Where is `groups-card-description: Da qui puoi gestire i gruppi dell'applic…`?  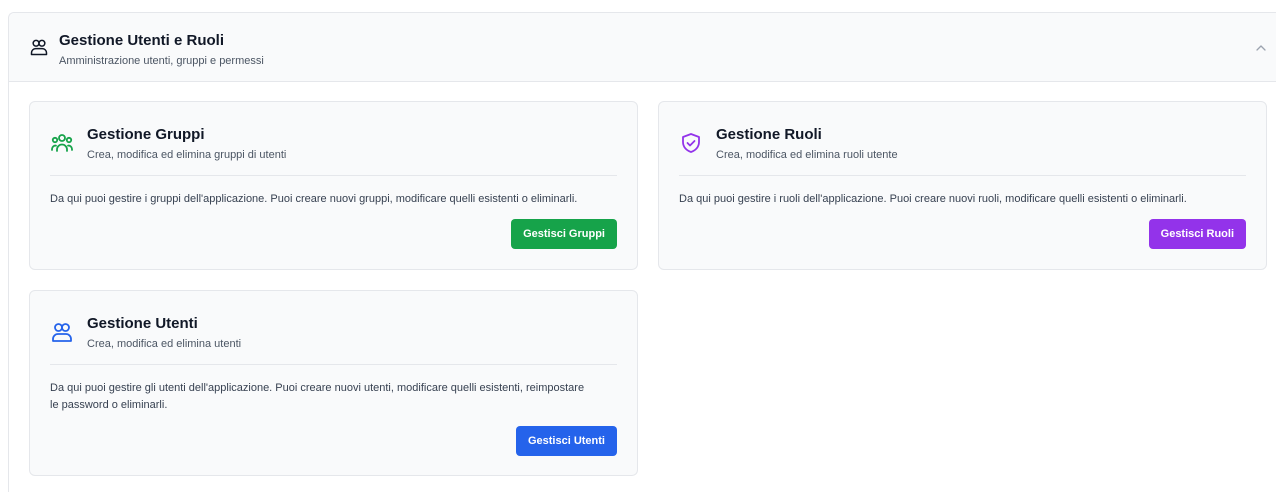 groups-card-description: Da qui puoi gestire i gruppi dell'applic… is located at coordinates (314, 199).